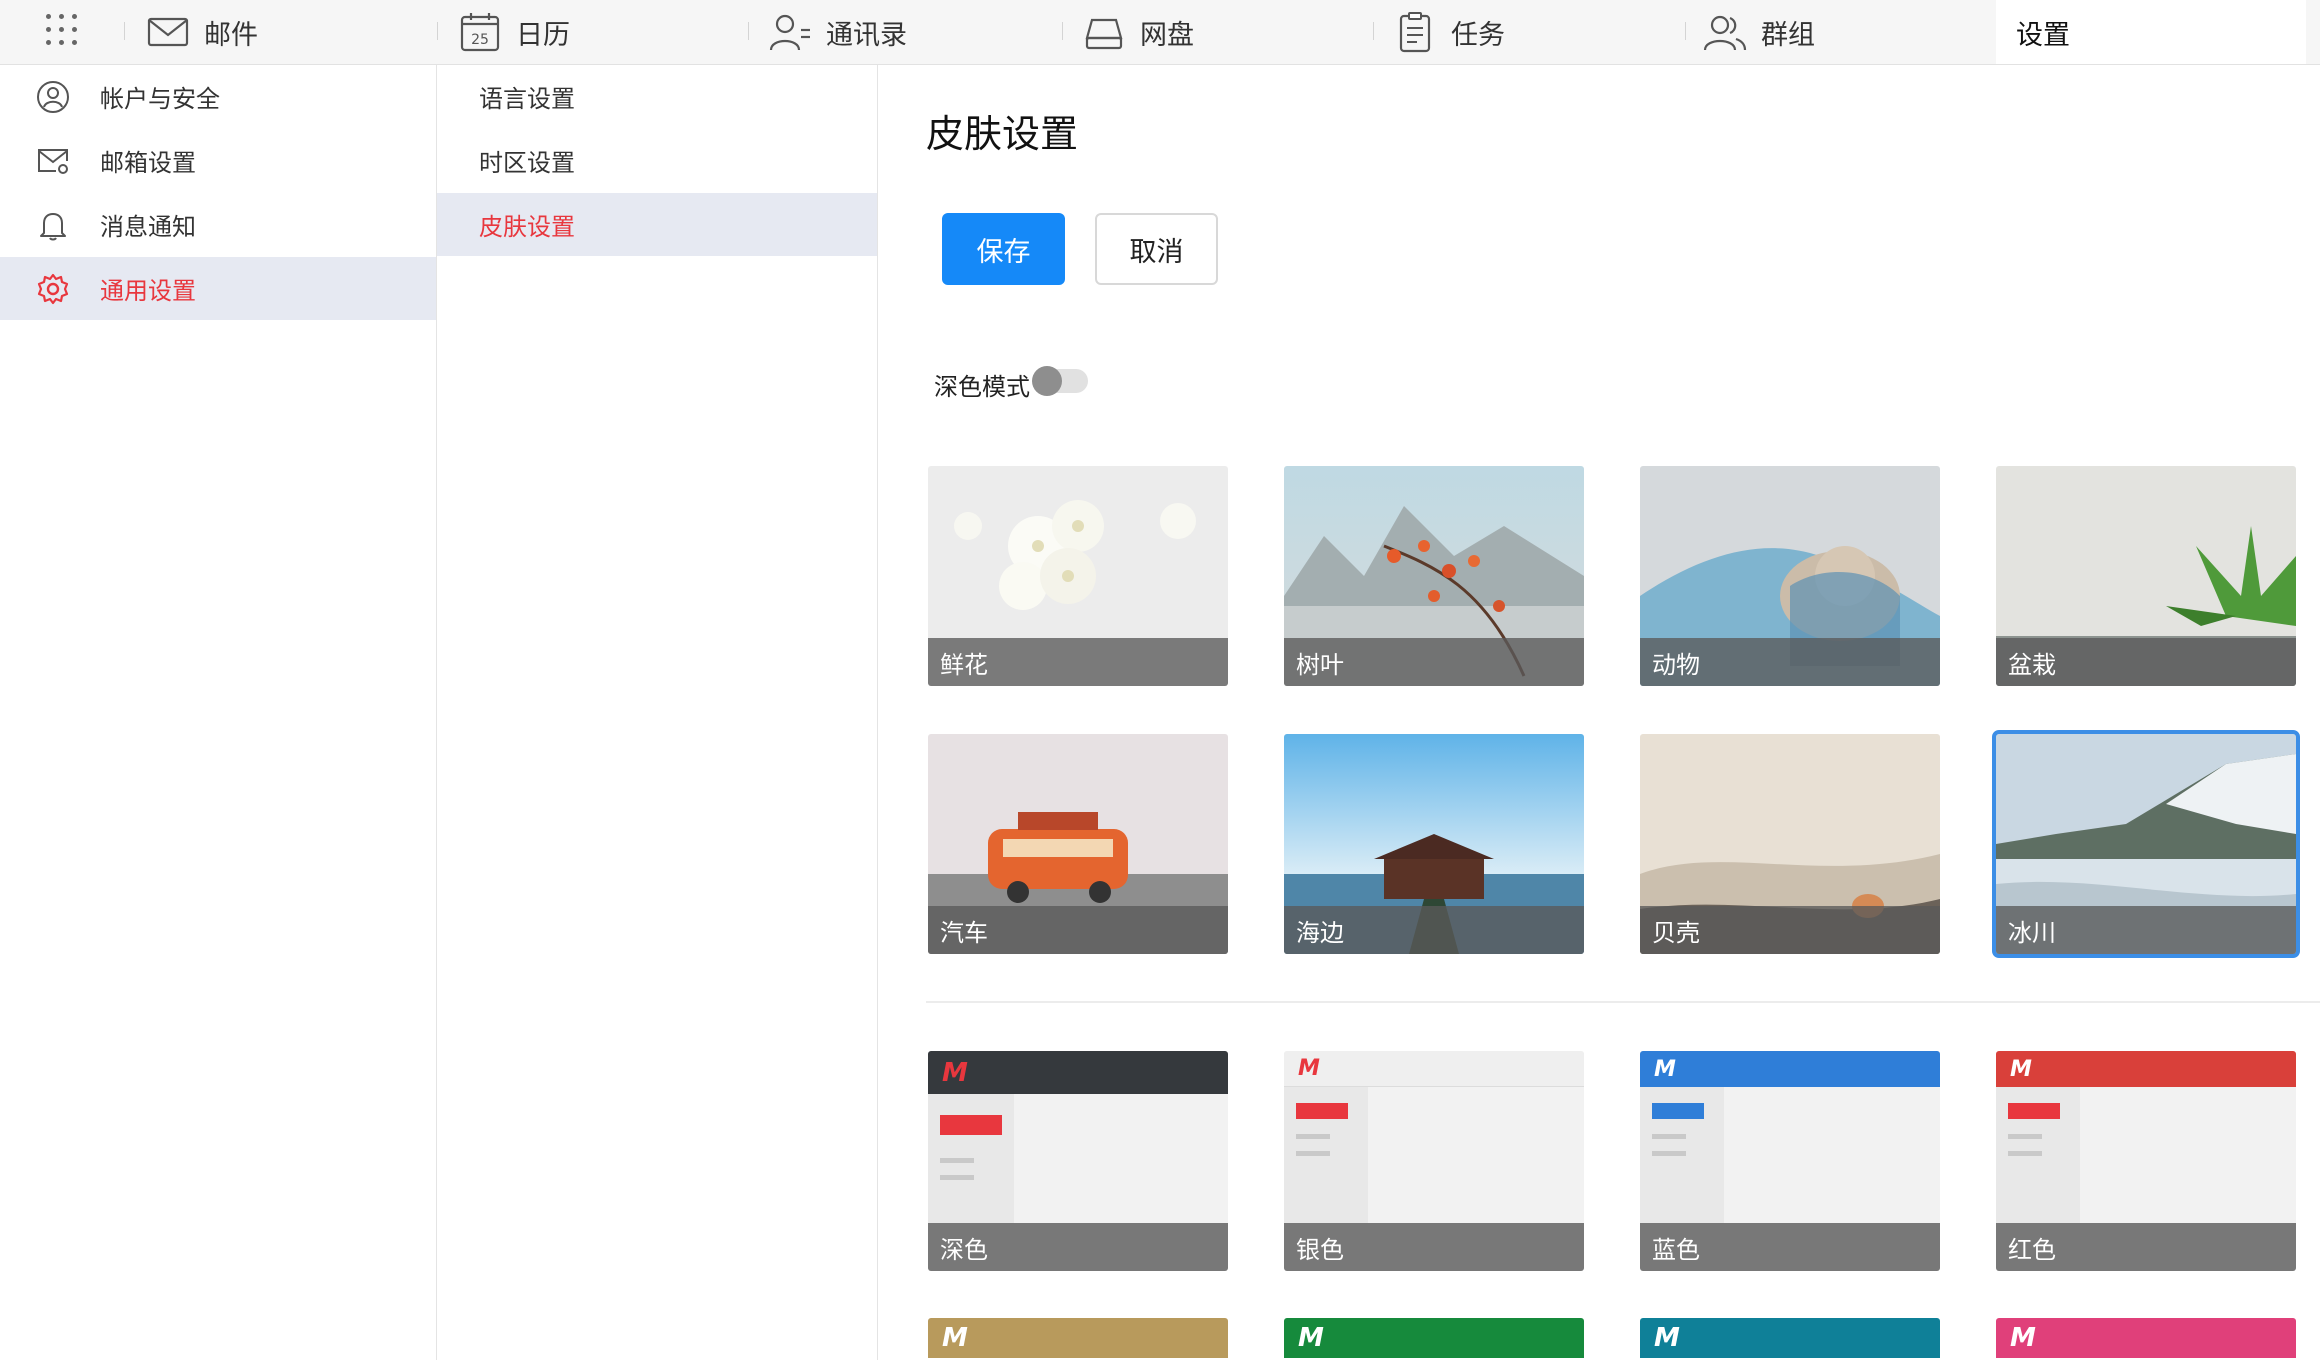 The height and width of the screenshot is (1360, 2320). I want to click on submenu-item-label: 语言设置, so click(527, 99).